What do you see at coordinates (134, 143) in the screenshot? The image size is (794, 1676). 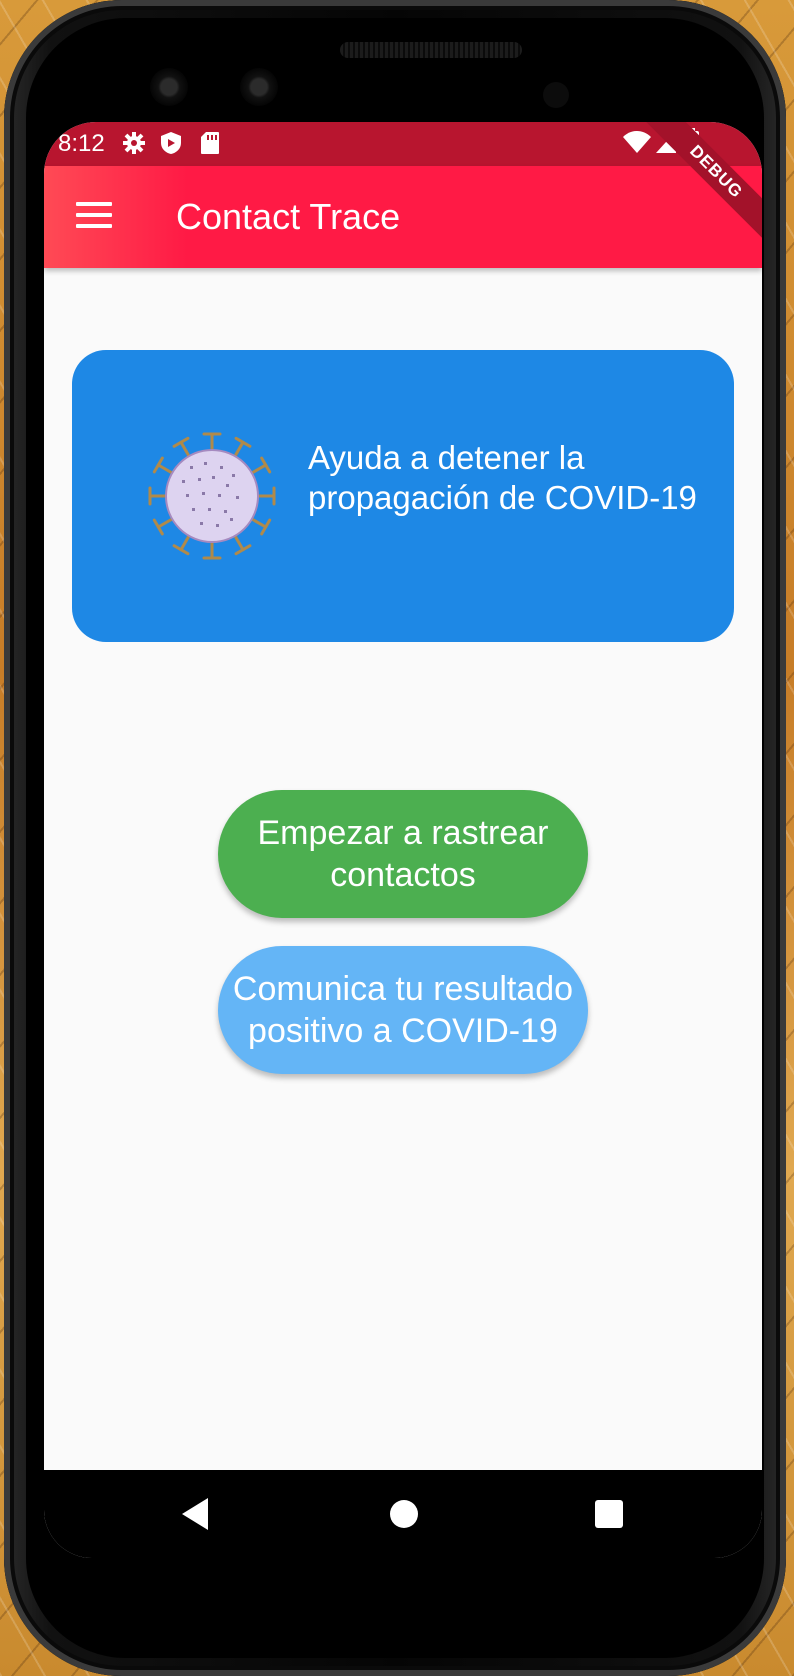 I see `gear-icon` at bounding box center [134, 143].